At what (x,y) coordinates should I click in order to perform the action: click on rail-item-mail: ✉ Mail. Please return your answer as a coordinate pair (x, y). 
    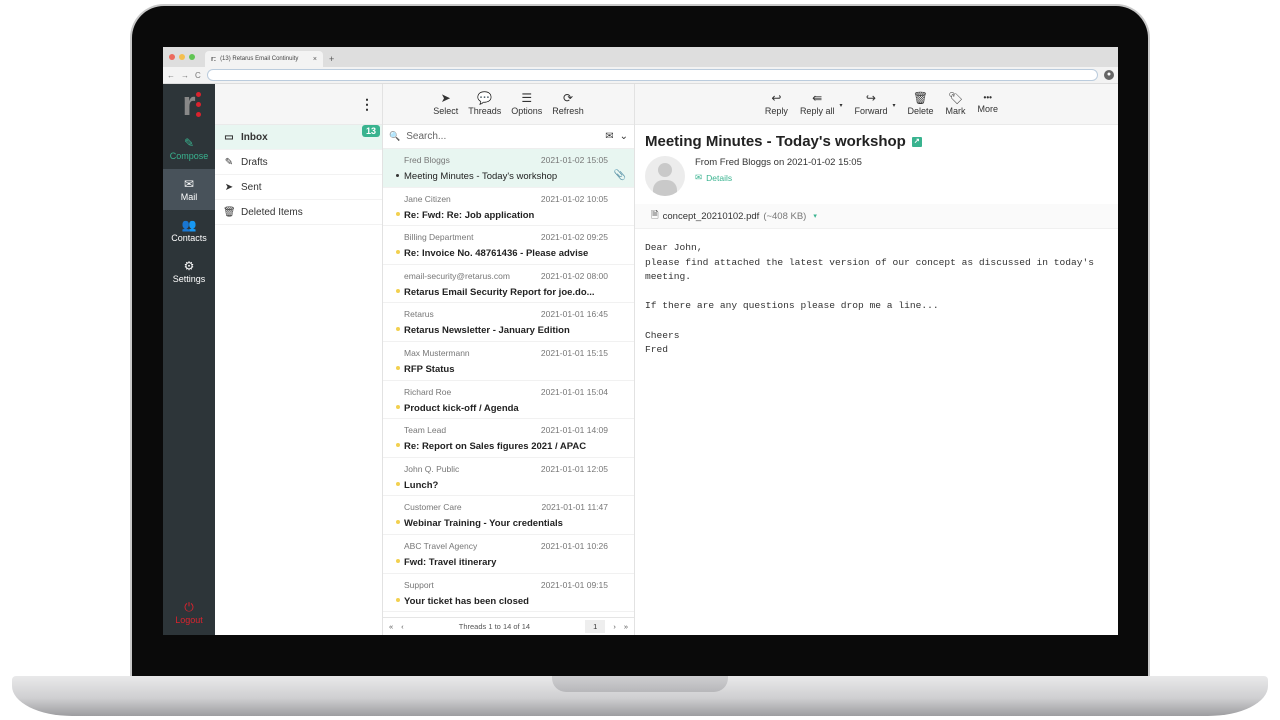
    Looking at the image, I should click on (189, 189).